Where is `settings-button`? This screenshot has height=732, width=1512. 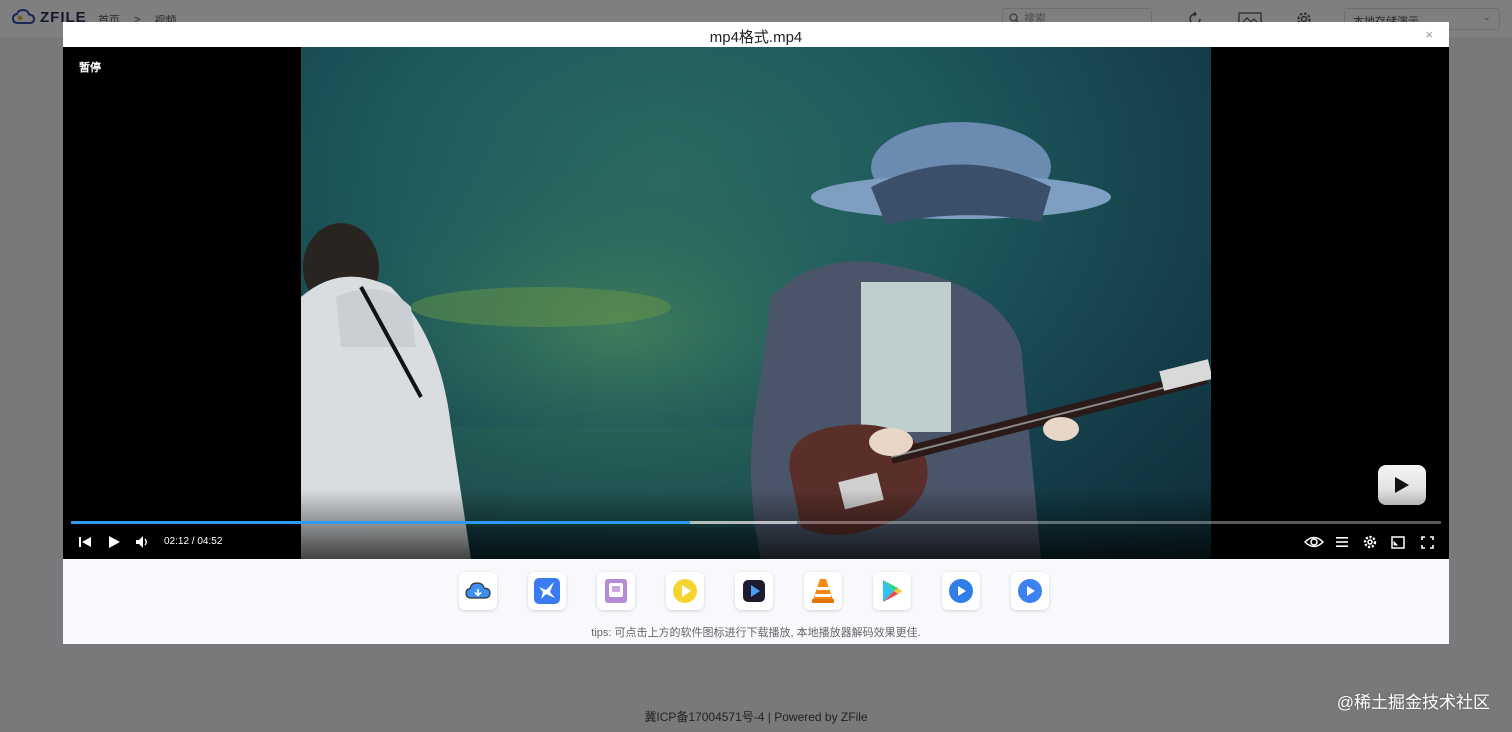 settings-button is located at coordinates (1370, 542).